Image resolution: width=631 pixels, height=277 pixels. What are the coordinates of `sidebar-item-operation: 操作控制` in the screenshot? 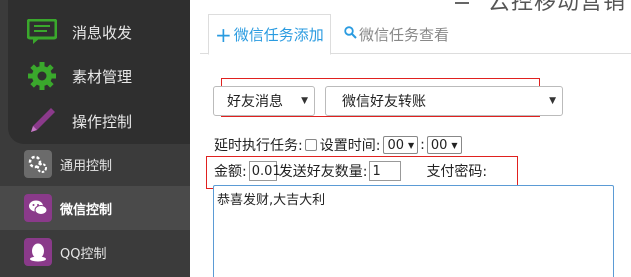 It's located at (79, 121).